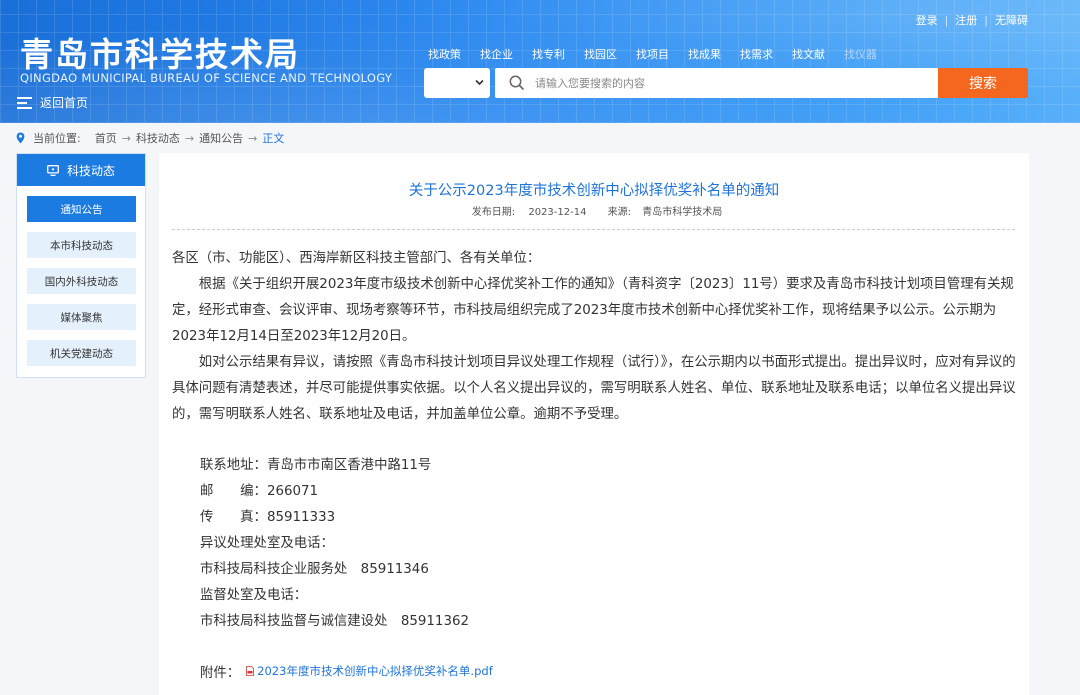 The height and width of the screenshot is (695, 1080). What do you see at coordinates (1011, 20) in the screenshot?
I see `accessibility-link: 无障碍` at bounding box center [1011, 20].